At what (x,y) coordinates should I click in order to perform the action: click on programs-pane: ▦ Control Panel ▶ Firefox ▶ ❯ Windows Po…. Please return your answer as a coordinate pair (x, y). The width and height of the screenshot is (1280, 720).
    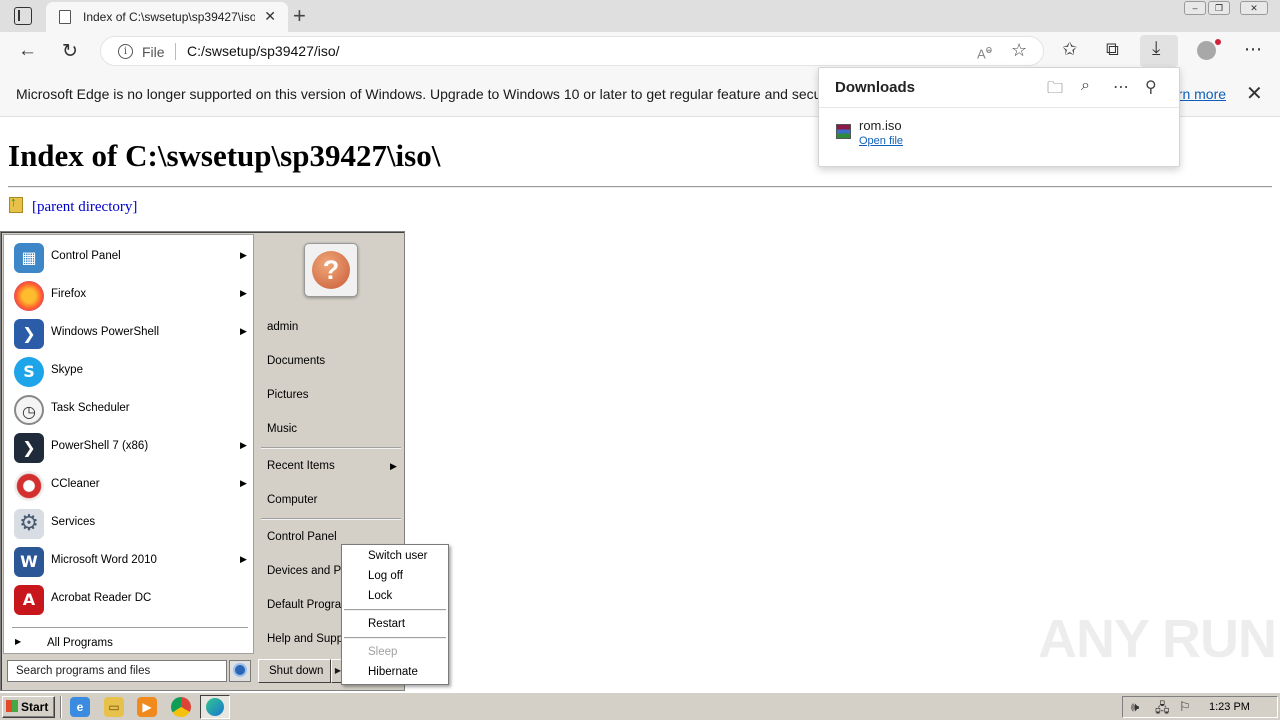
    Looking at the image, I should click on (128, 444).